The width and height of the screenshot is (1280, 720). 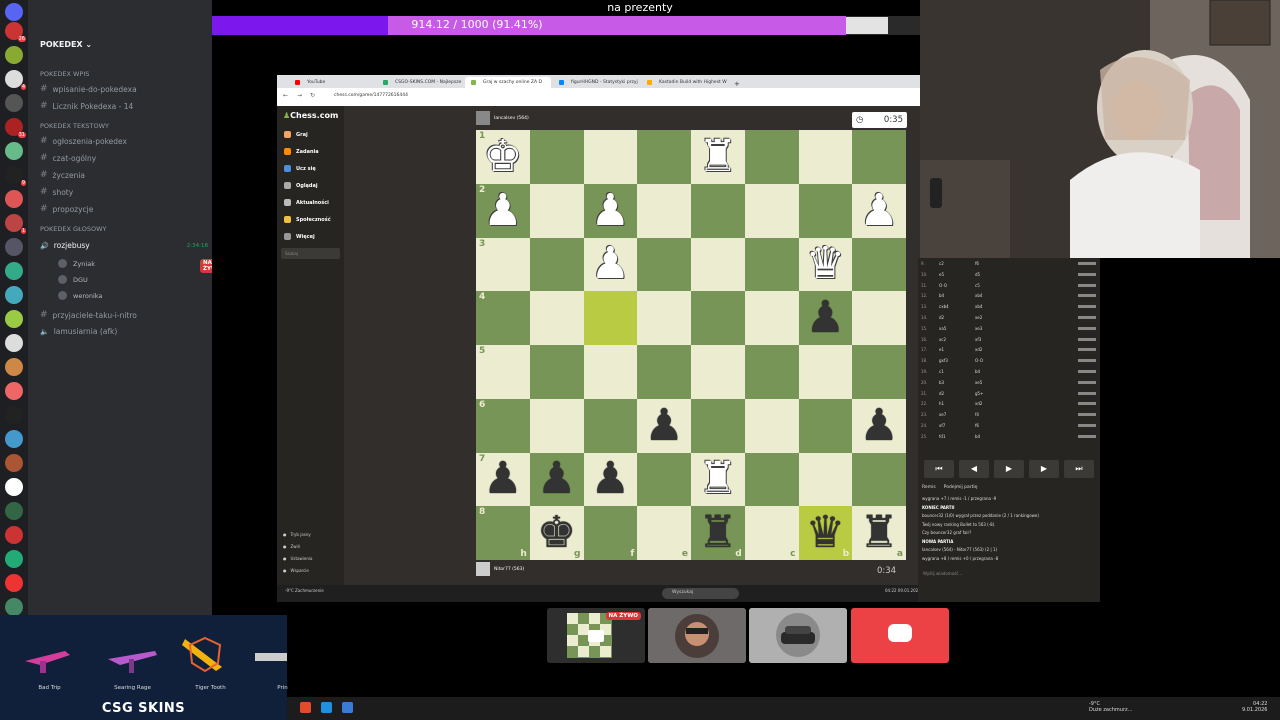 I want to click on chess-logo: ♟Chess.com, so click(x=310, y=115).